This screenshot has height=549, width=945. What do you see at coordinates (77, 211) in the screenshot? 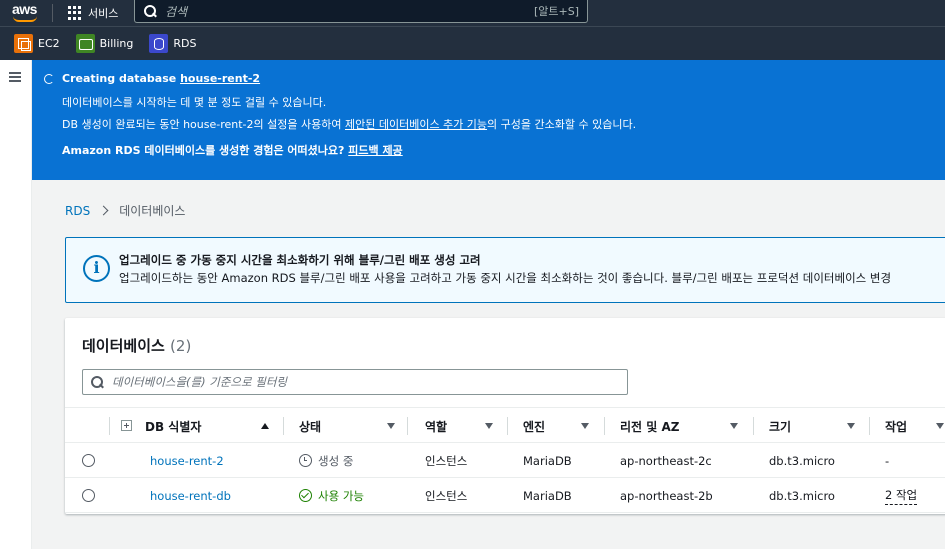
I see `breadcrumb-rds-link: RDS` at bounding box center [77, 211].